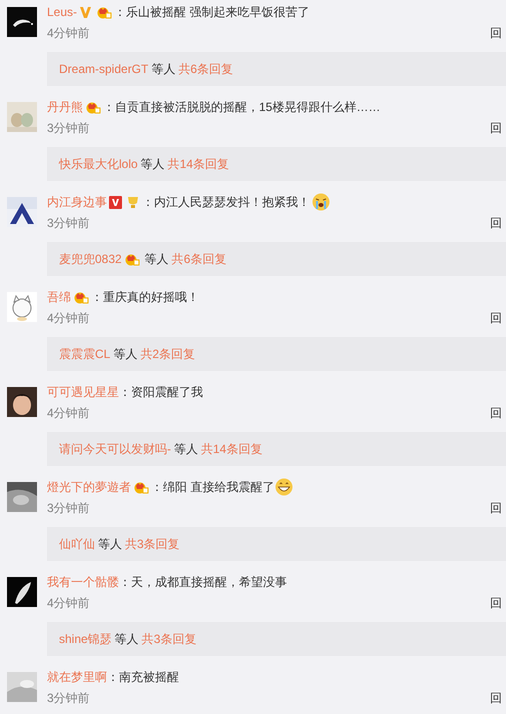  What do you see at coordinates (212, 487) in the screenshot?
I see `comment-text: ：绵阳 直接给我震醒了` at bounding box center [212, 487].